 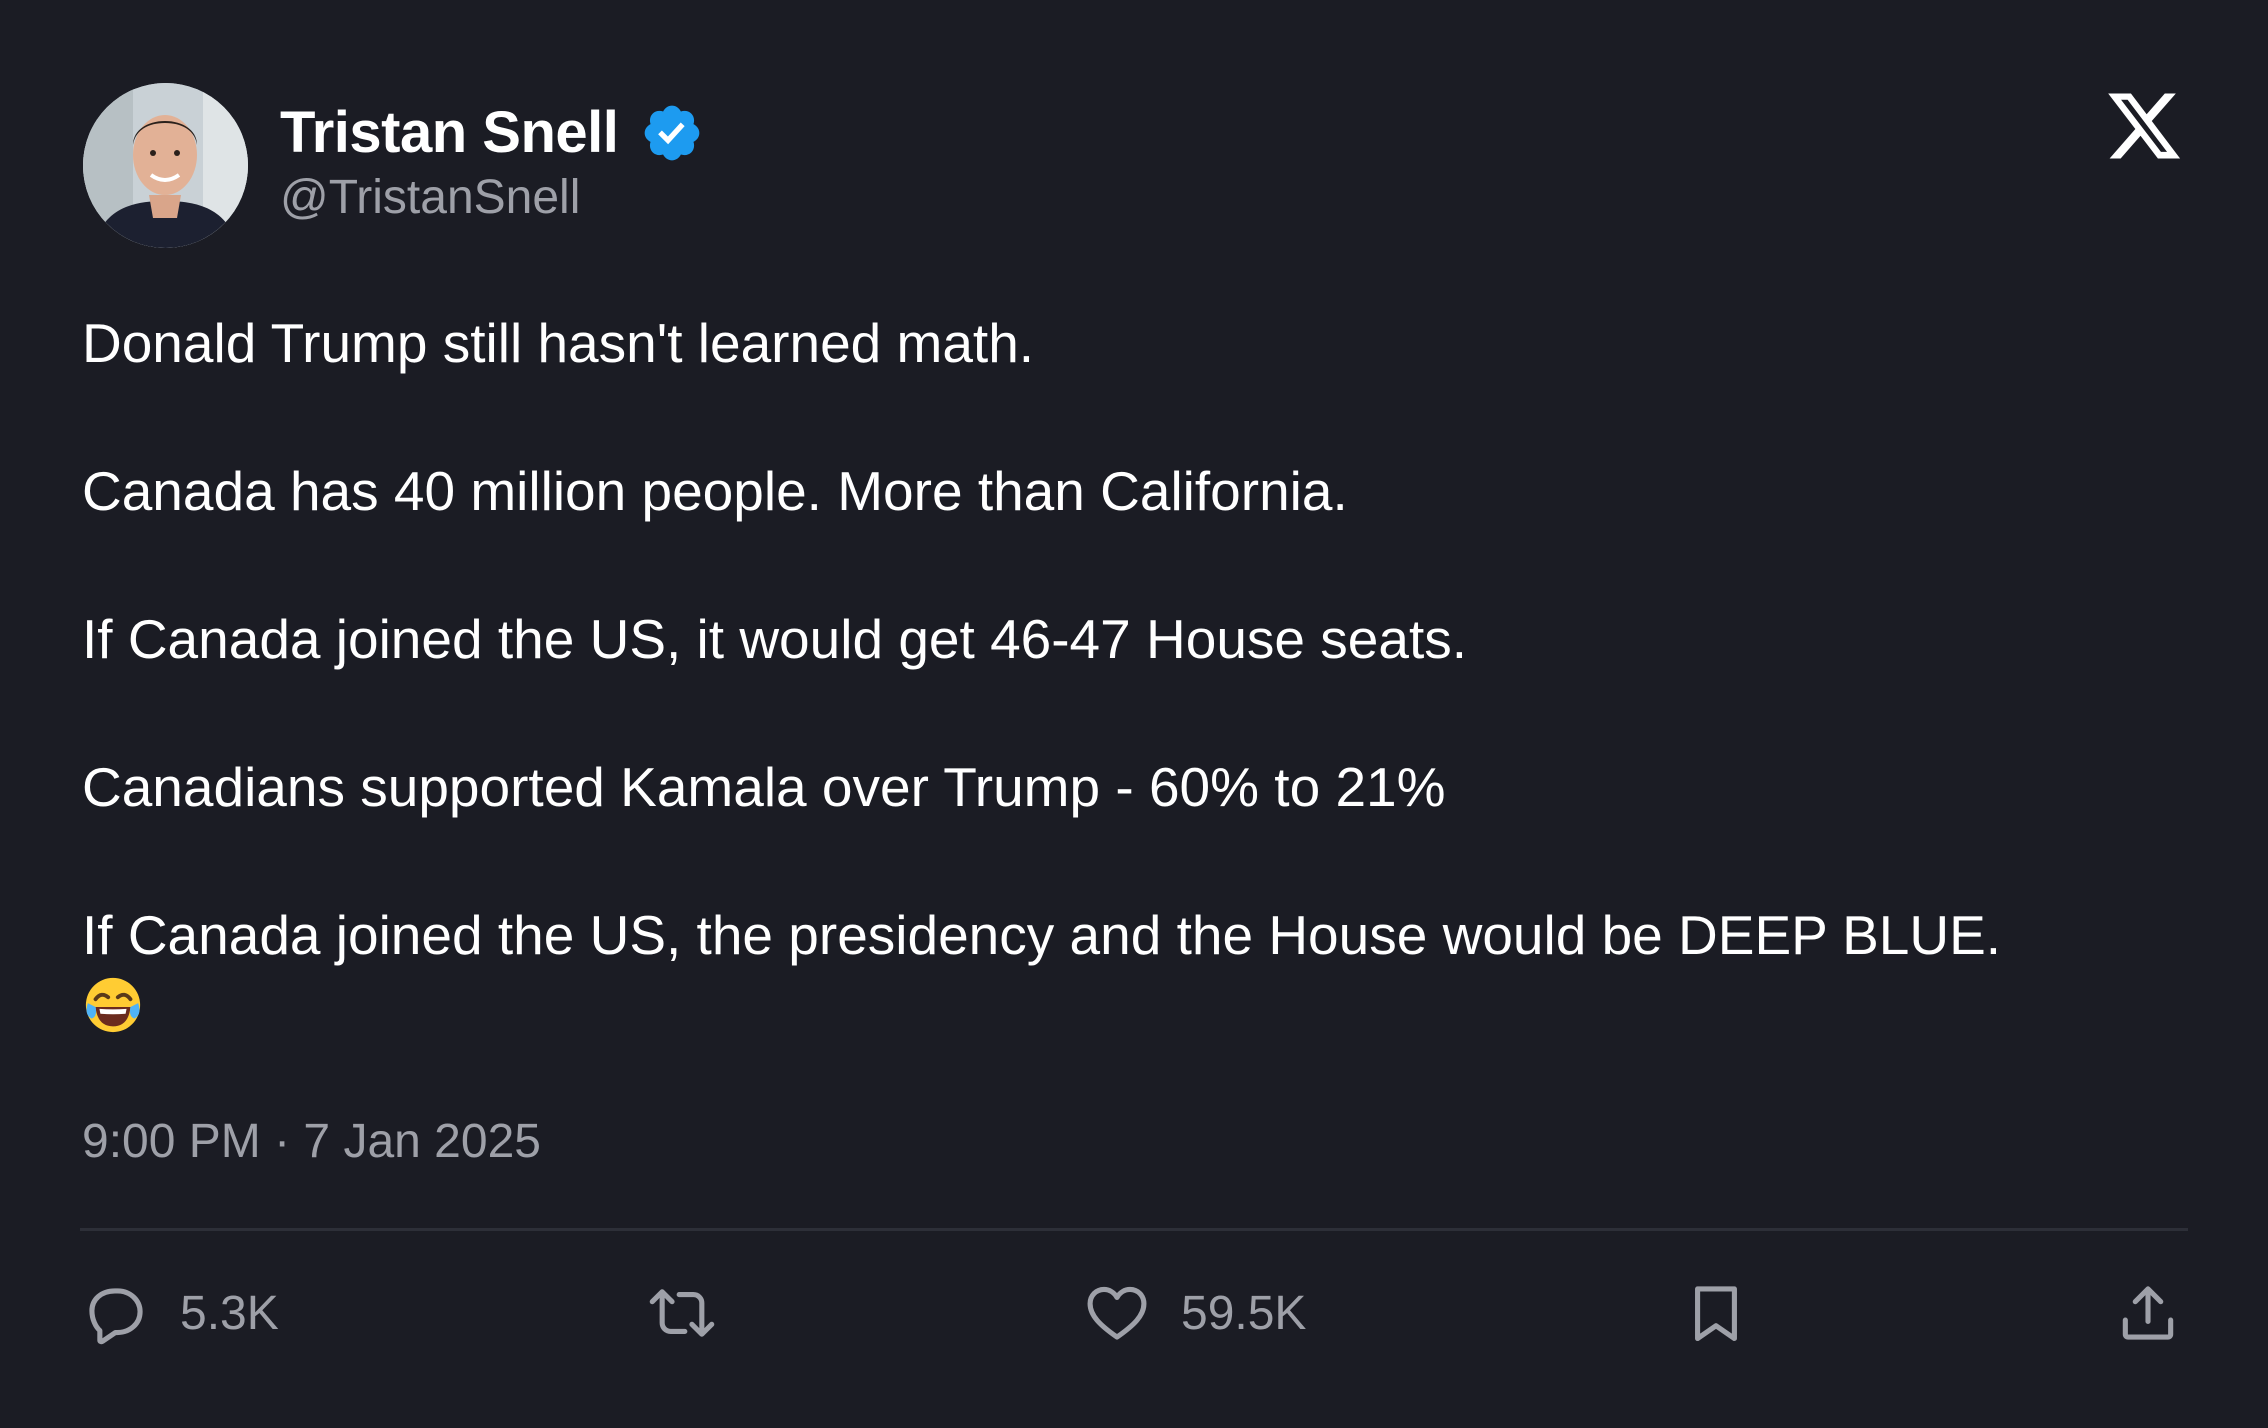 What do you see at coordinates (2144, 126) in the screenshot?
I see `x-logo-icon` at bounding box center [2144, 126].